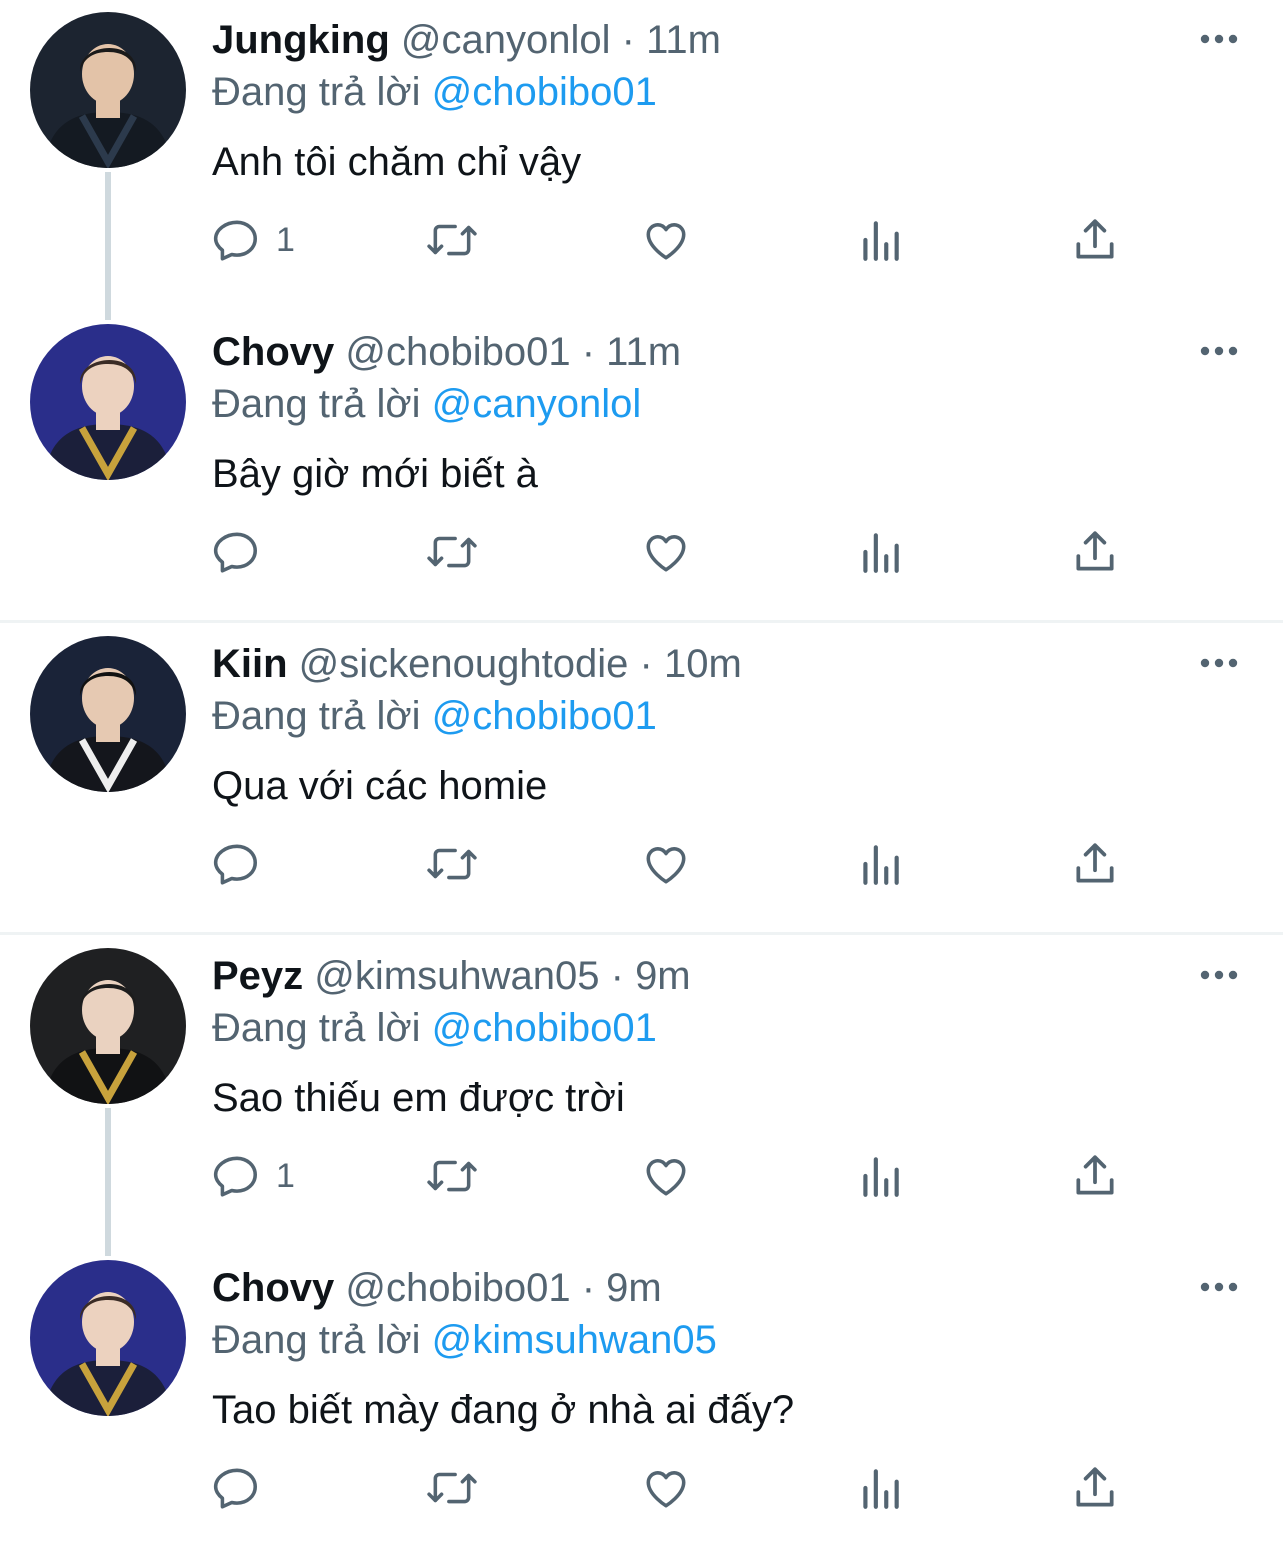 Image resolution: width=1283 pixels, height=1560 pixels. Describe the element at coordinates (717, 1028) in the screenshot. I see `replying-to: Đang trả lời @chobibo01` at that location.